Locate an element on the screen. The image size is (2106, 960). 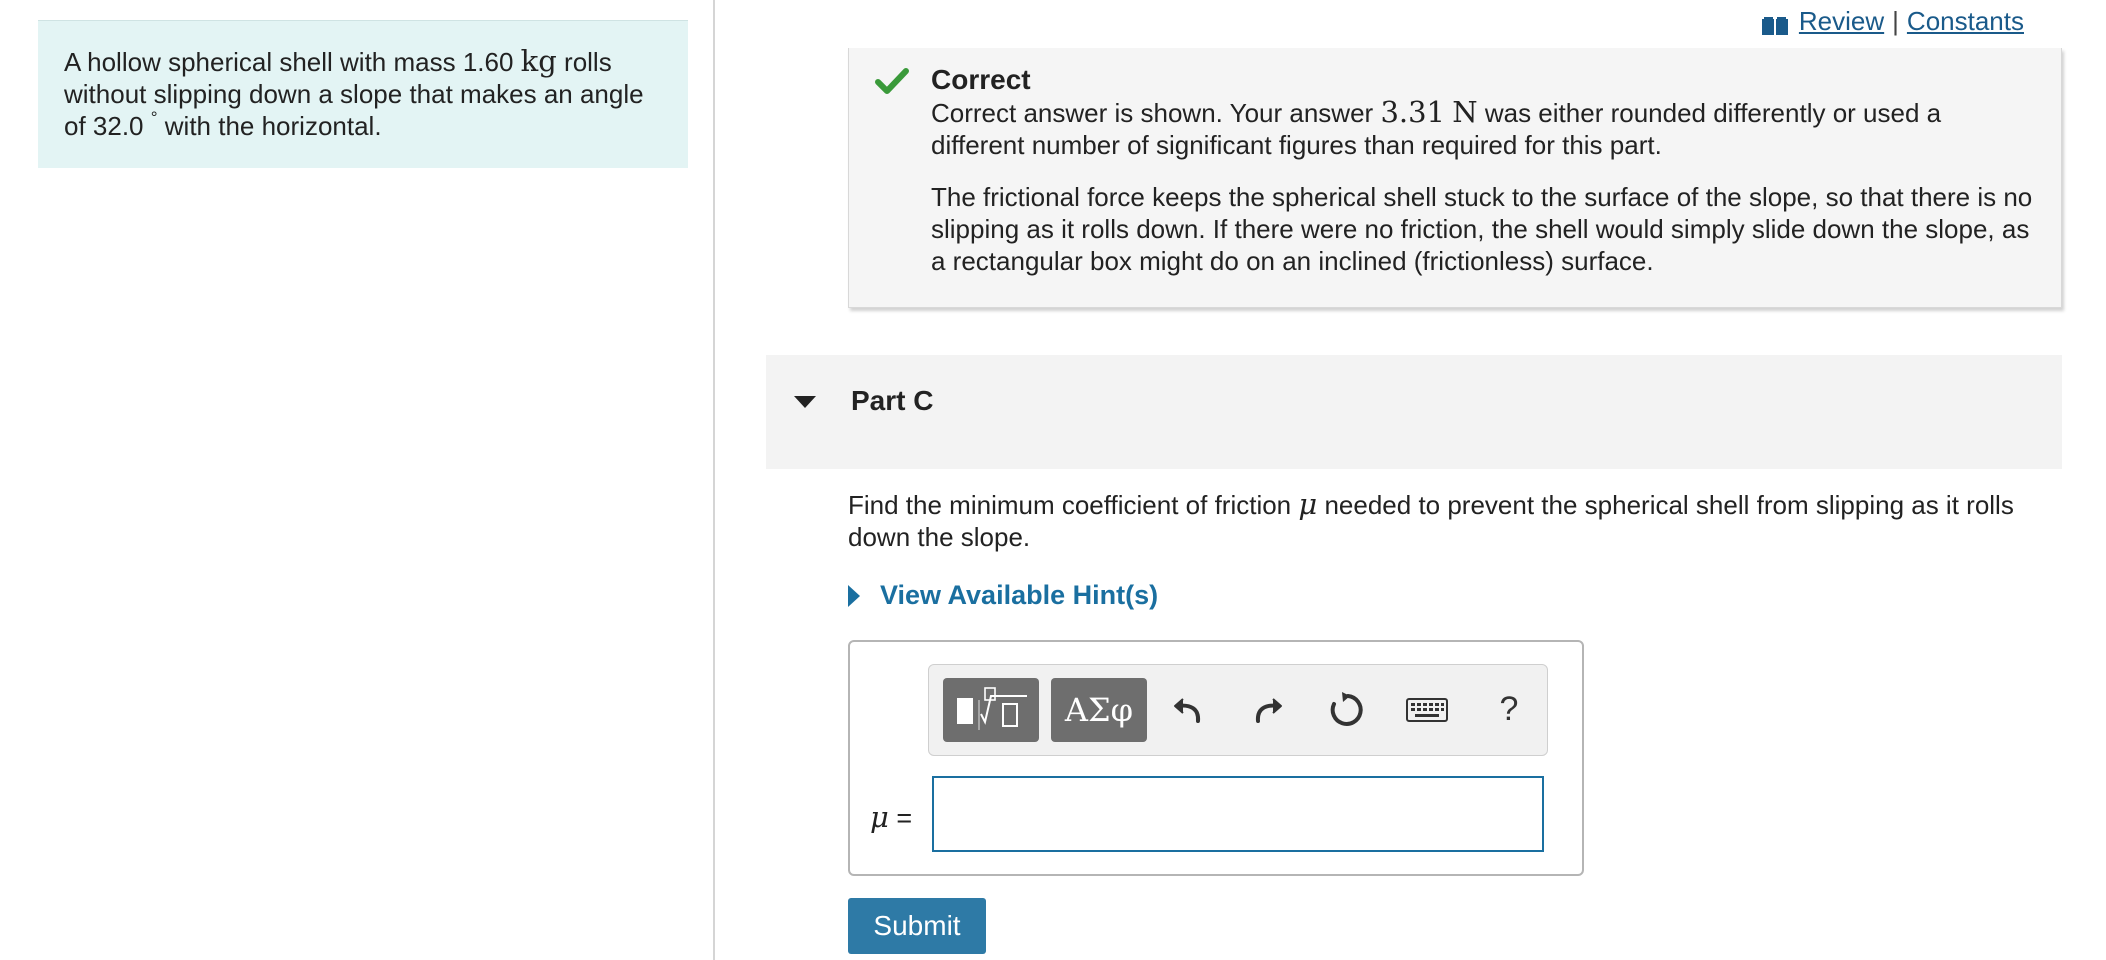
degree-symbol: ° is located at coordinates (154, 117).